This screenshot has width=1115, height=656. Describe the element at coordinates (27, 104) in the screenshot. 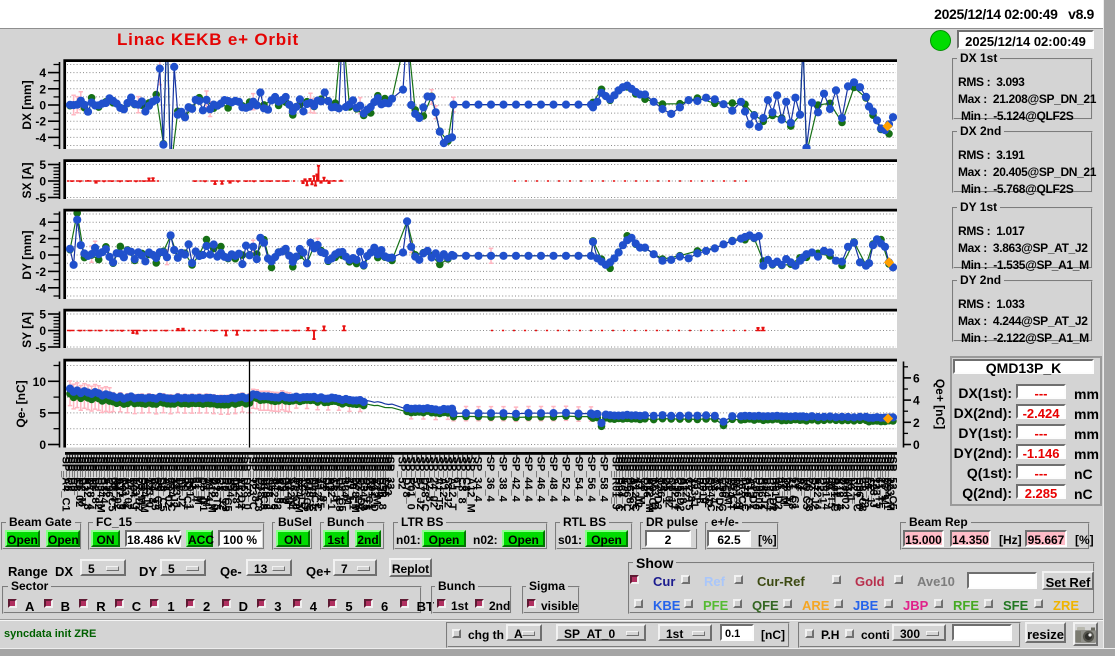

I see `svg-text: DX [mm]` at that location.